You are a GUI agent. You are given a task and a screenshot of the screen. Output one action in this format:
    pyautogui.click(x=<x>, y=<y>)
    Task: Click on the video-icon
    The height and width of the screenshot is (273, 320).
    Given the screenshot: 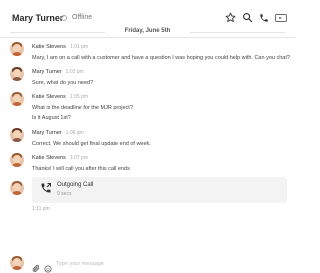 What is the action you would take?
    pyautogui.click(x=281, y=18)
    